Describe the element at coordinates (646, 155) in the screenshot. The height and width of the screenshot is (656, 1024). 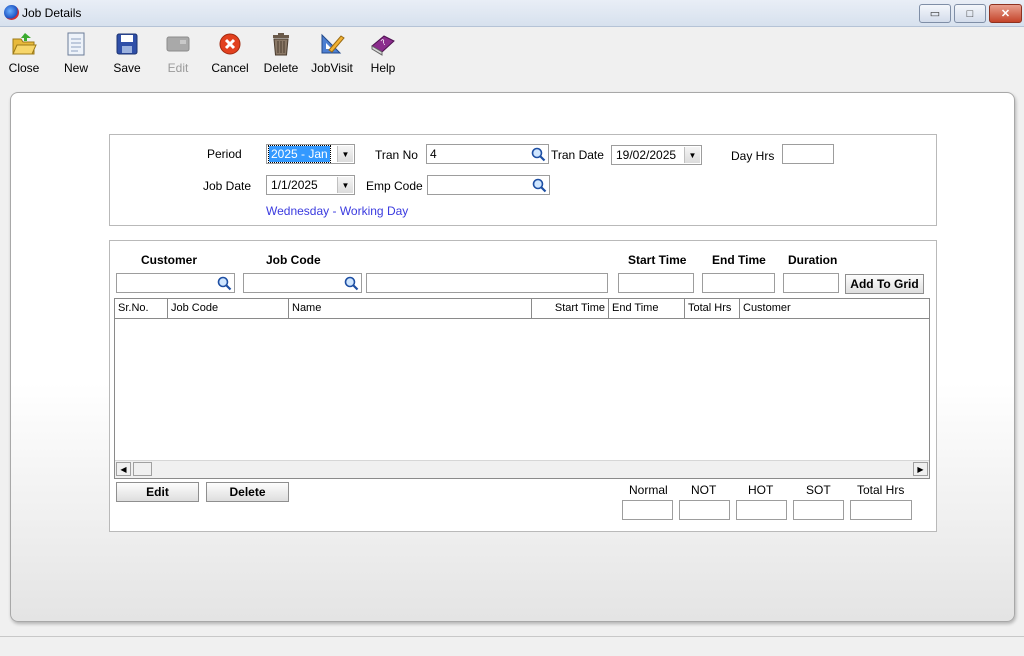
I see `trandate-value: 19/02/2025` at that location.